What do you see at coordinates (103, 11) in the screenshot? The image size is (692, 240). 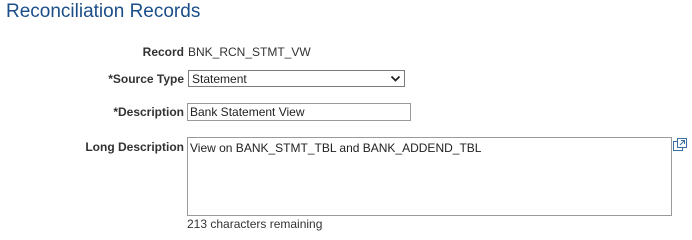 I see `page-title: Reconciliation Records` at bounding box center [103, 11].